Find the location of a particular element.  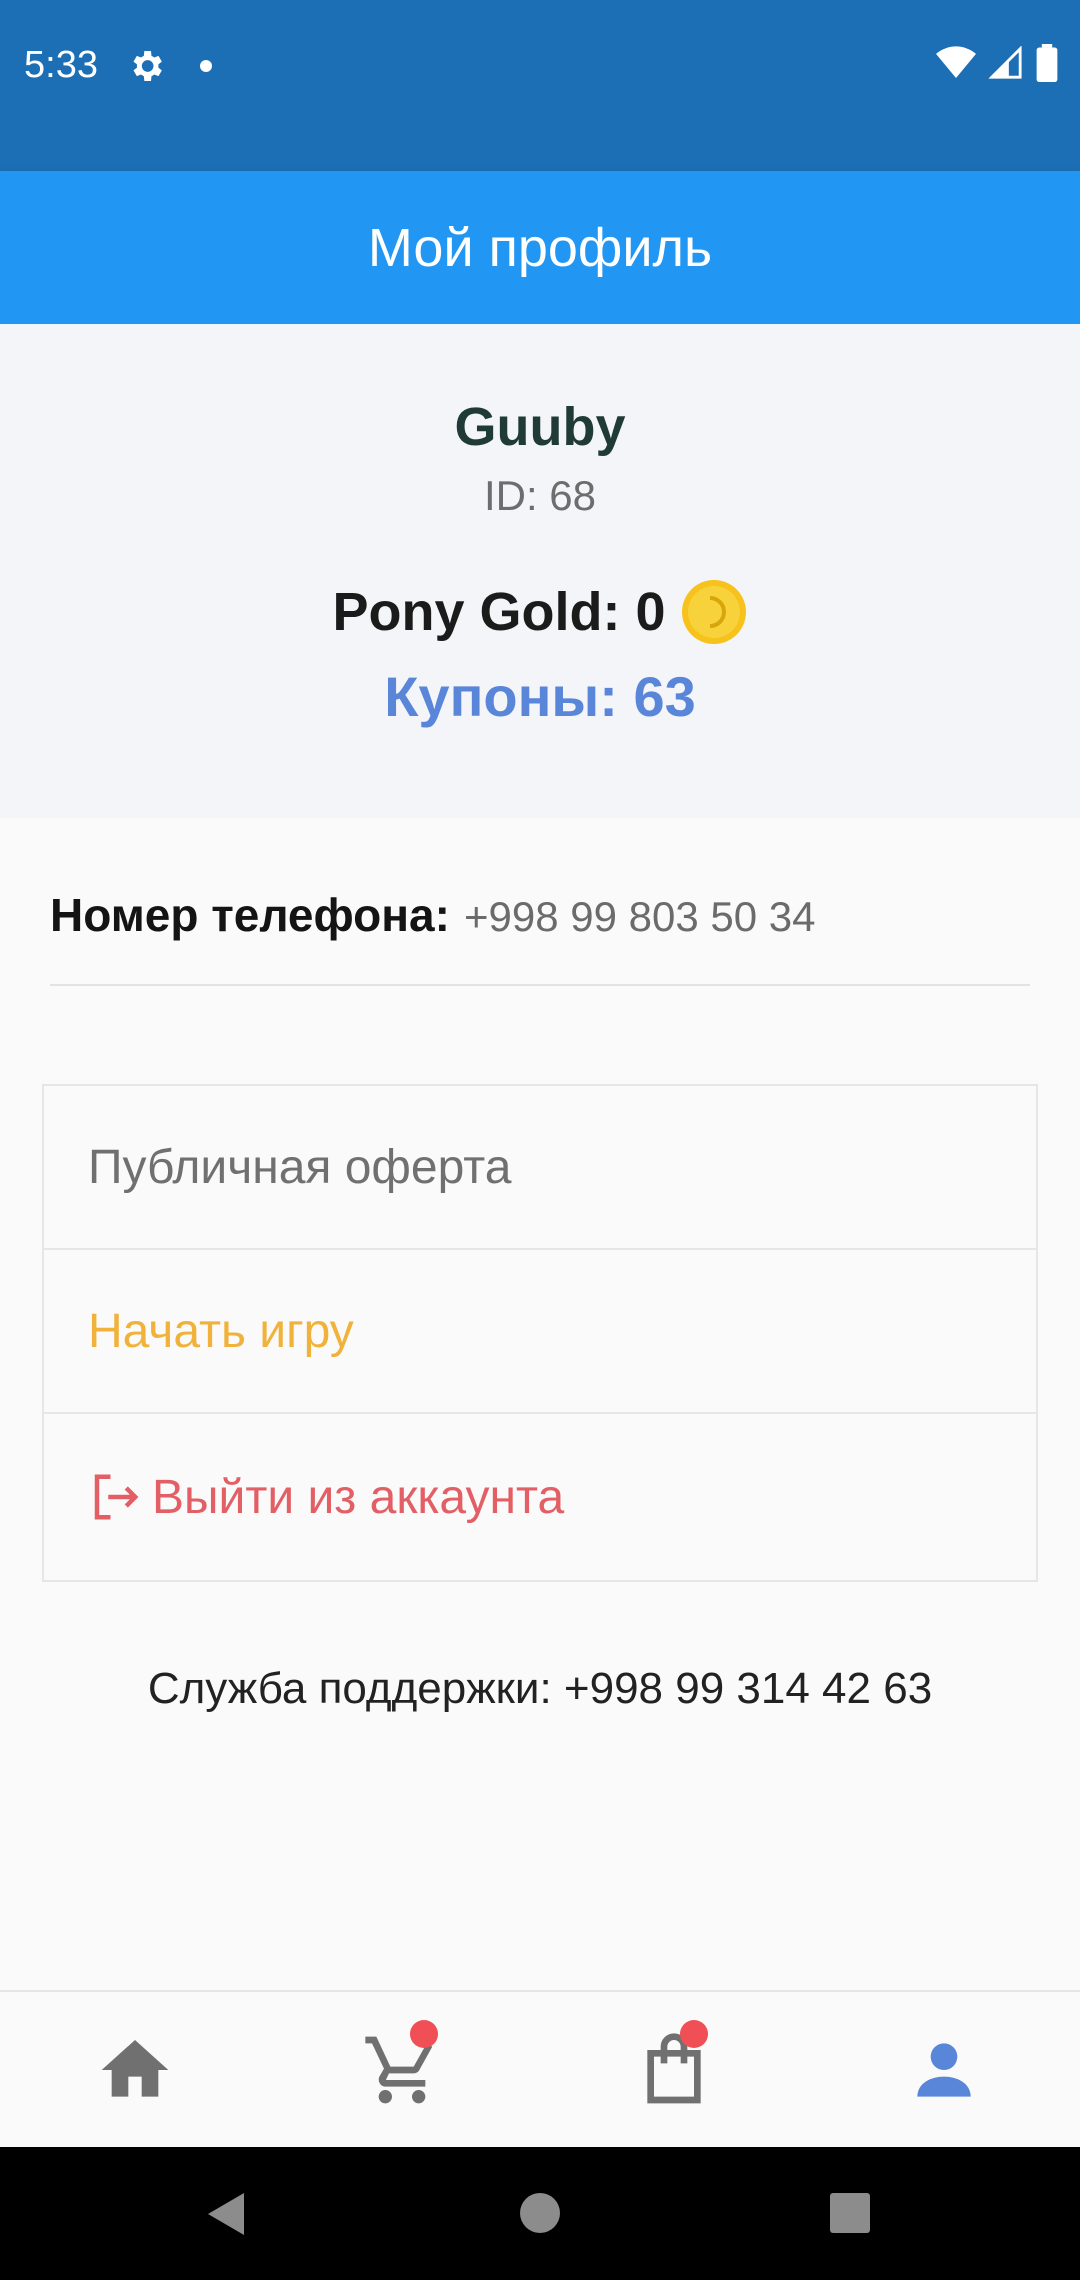

logout-icon is located at coordinates (116, 1497).